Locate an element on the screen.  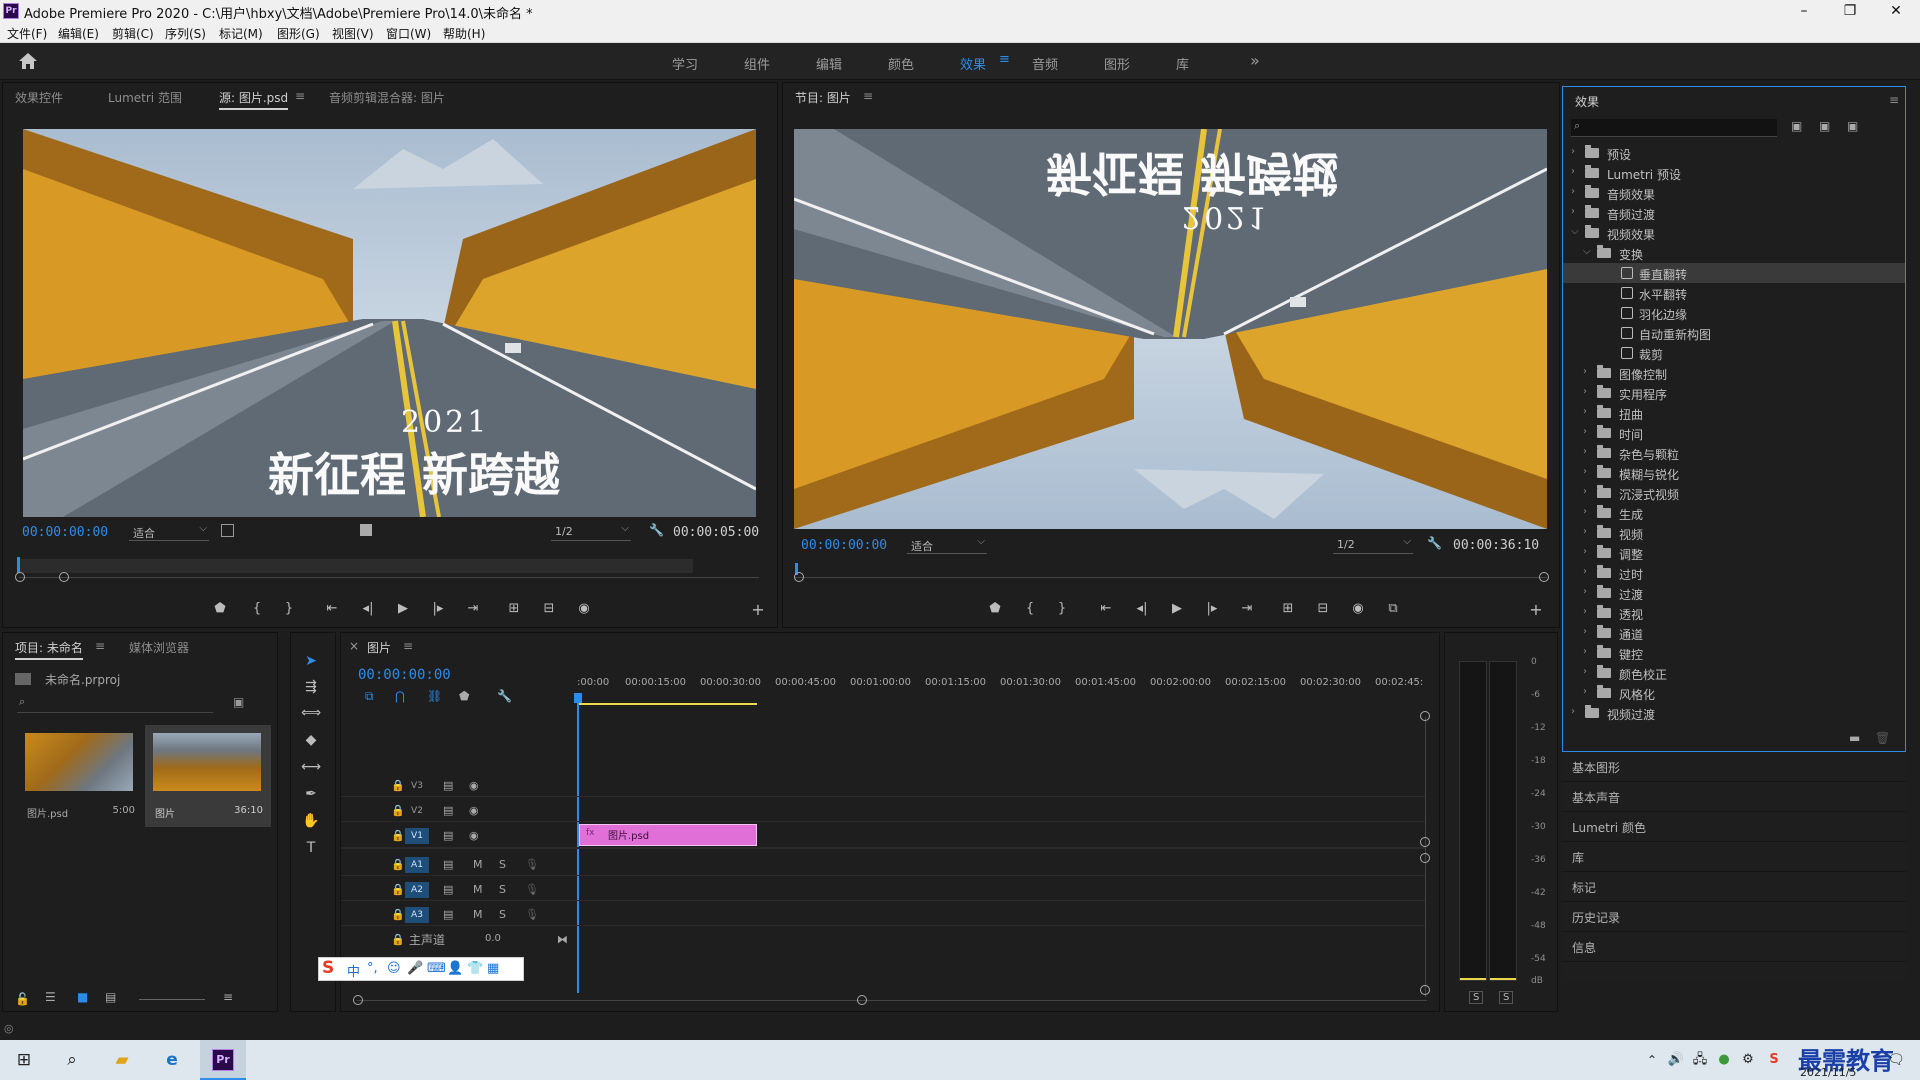
program-title: 节目: 图片 is located at coordinates (823, 98).